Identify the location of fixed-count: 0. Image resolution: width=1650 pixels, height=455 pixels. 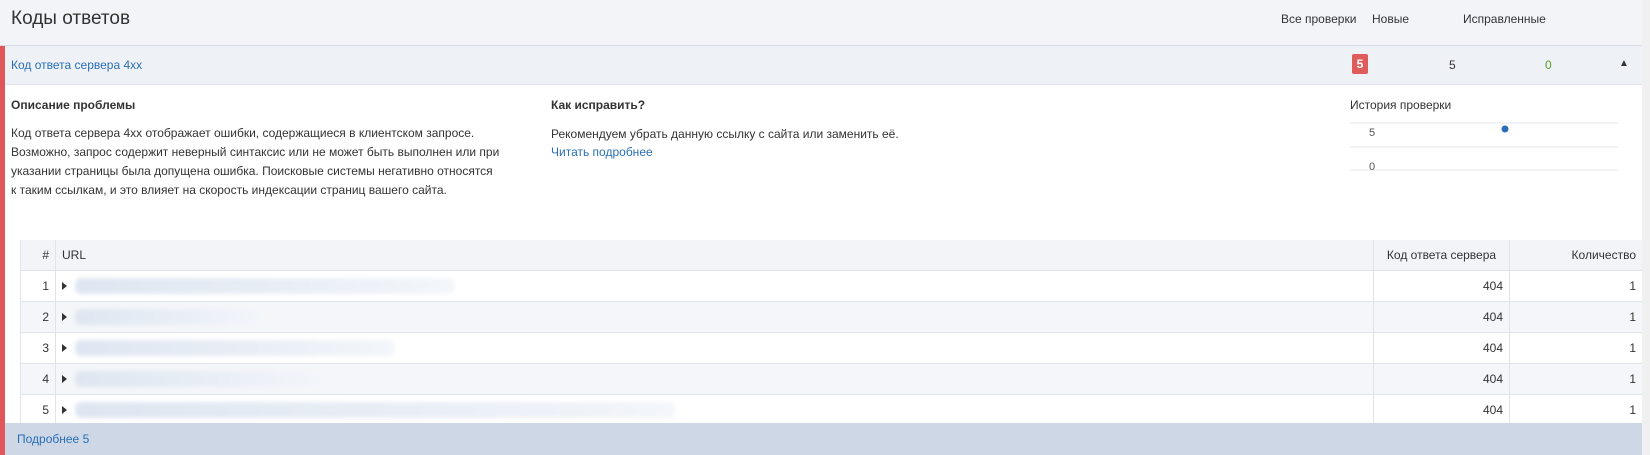
(1548, 65).